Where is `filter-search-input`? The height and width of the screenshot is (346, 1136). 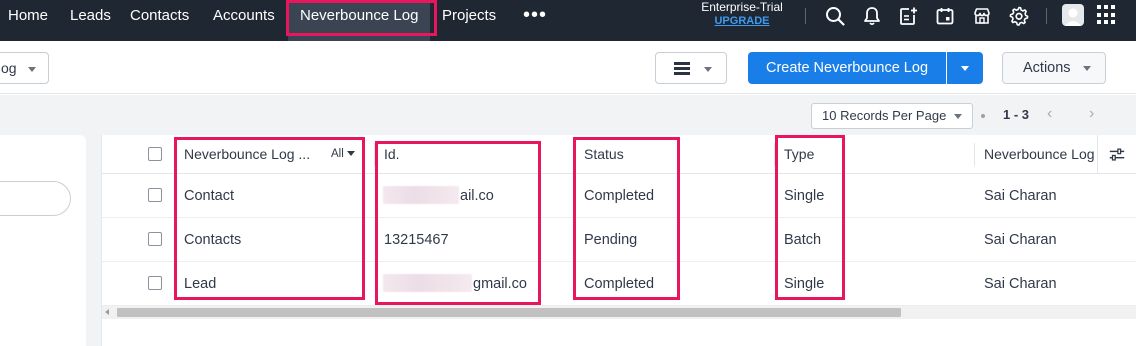 filter-search-input is located at coordinates (35, 198).